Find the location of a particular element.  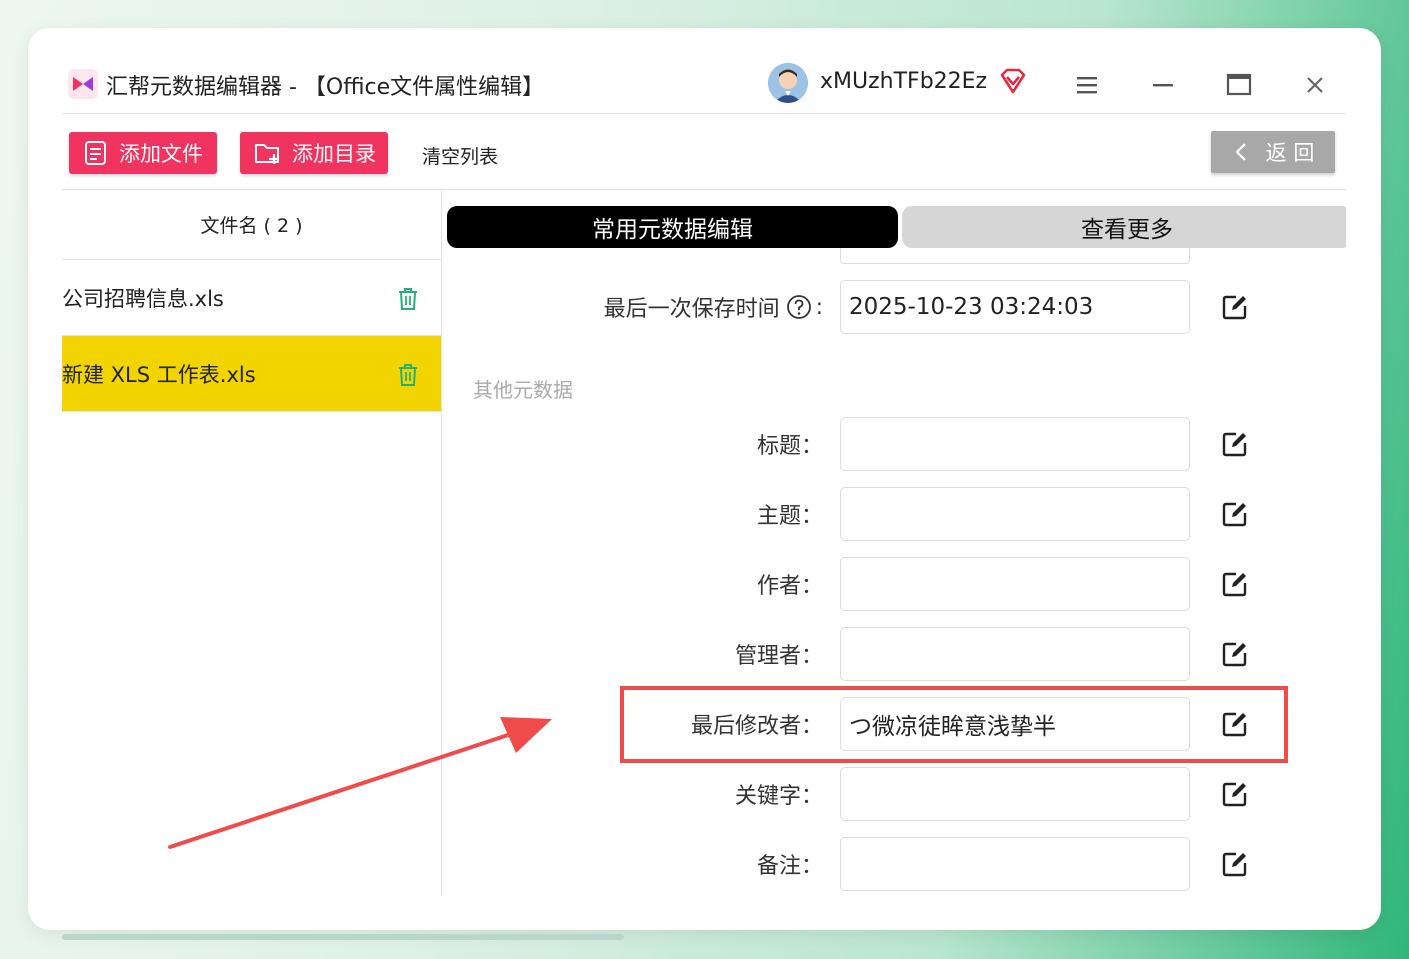

help-icon is located at coordinates (799, 307).